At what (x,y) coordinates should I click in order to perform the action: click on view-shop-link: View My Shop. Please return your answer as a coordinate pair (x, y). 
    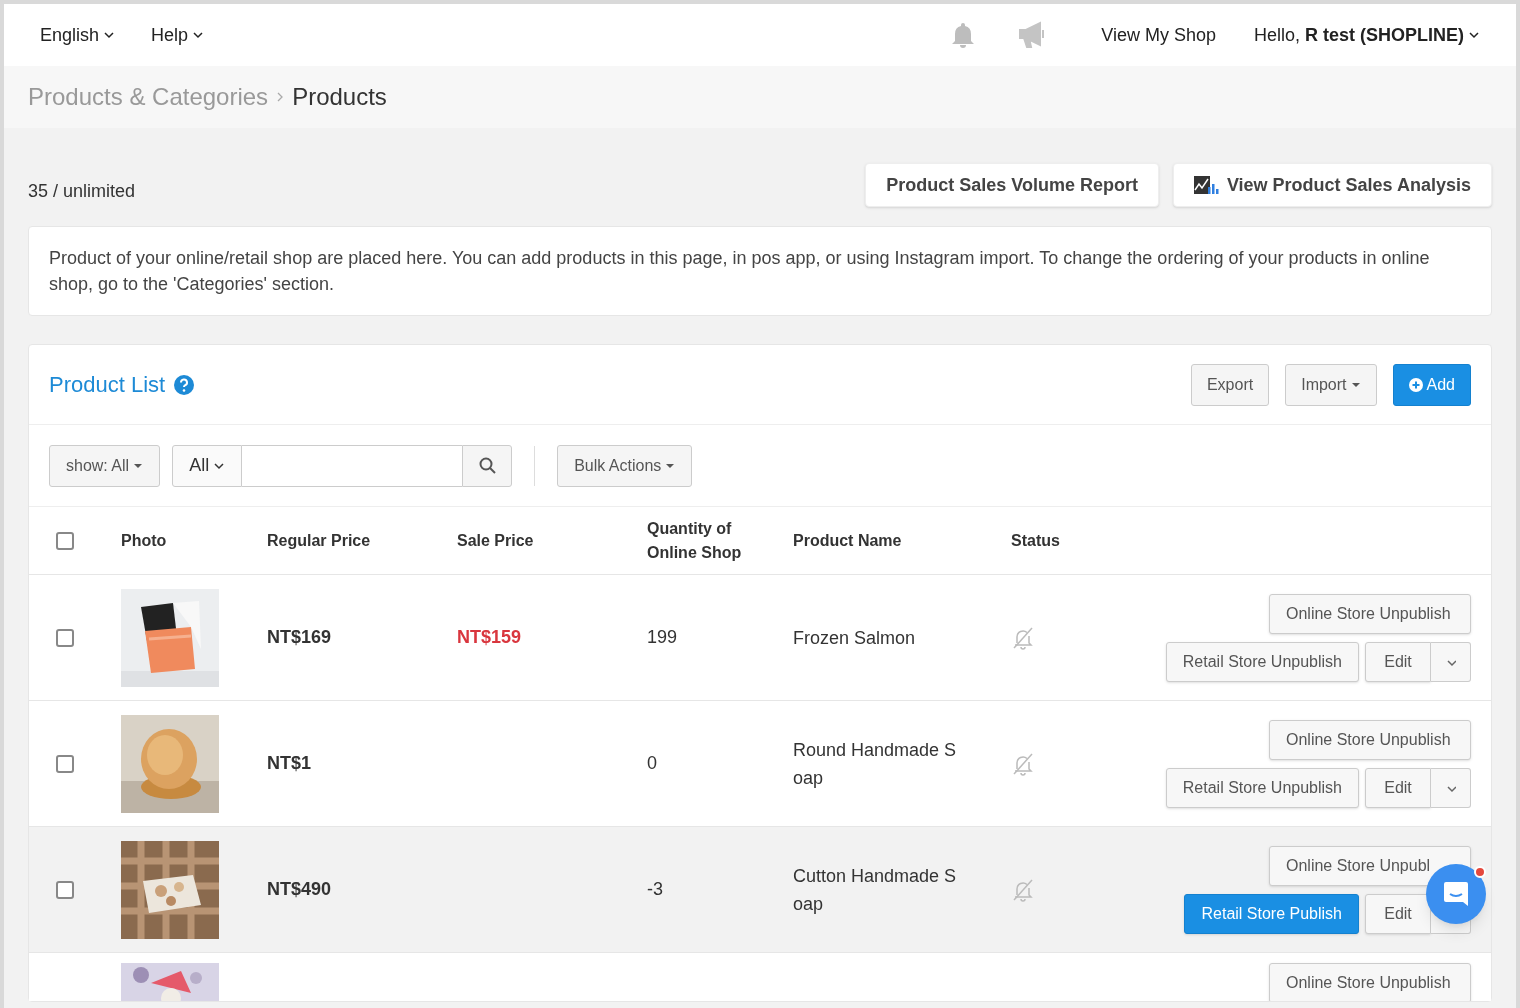
    Looking at the image, I should click on (1158, 35).